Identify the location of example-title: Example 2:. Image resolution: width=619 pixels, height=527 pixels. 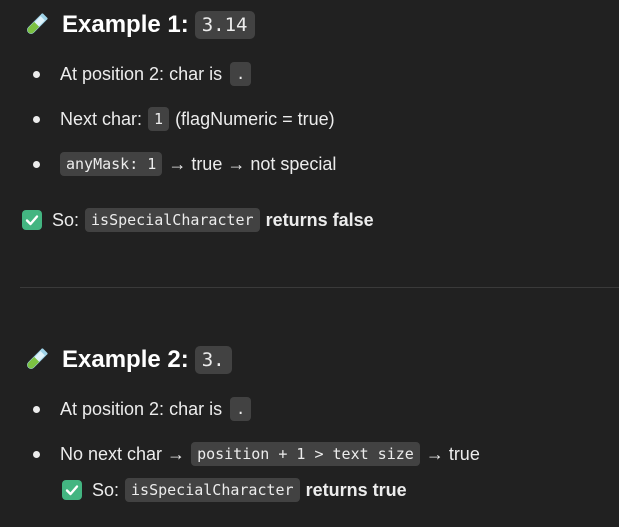
(125, 359).